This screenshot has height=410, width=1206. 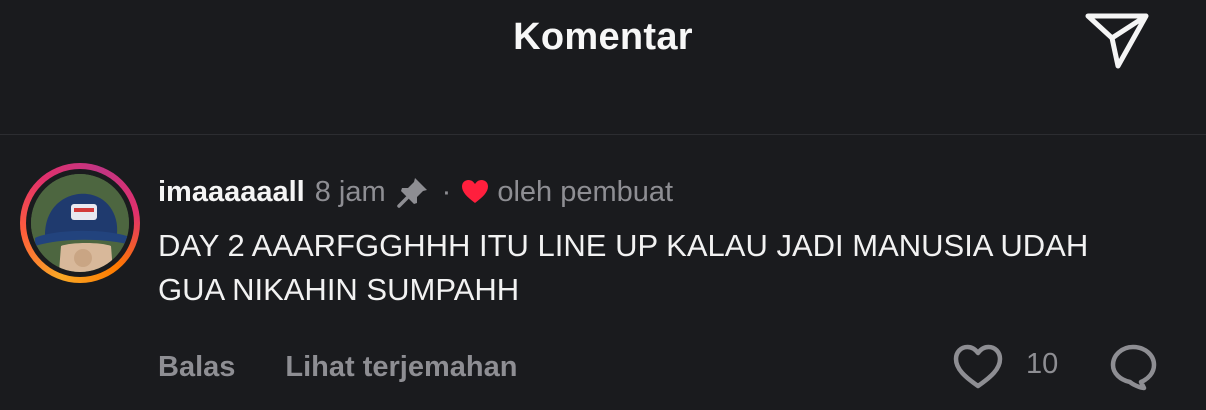 I want to click on reply-button: Balas, so click(x=196, y=367).